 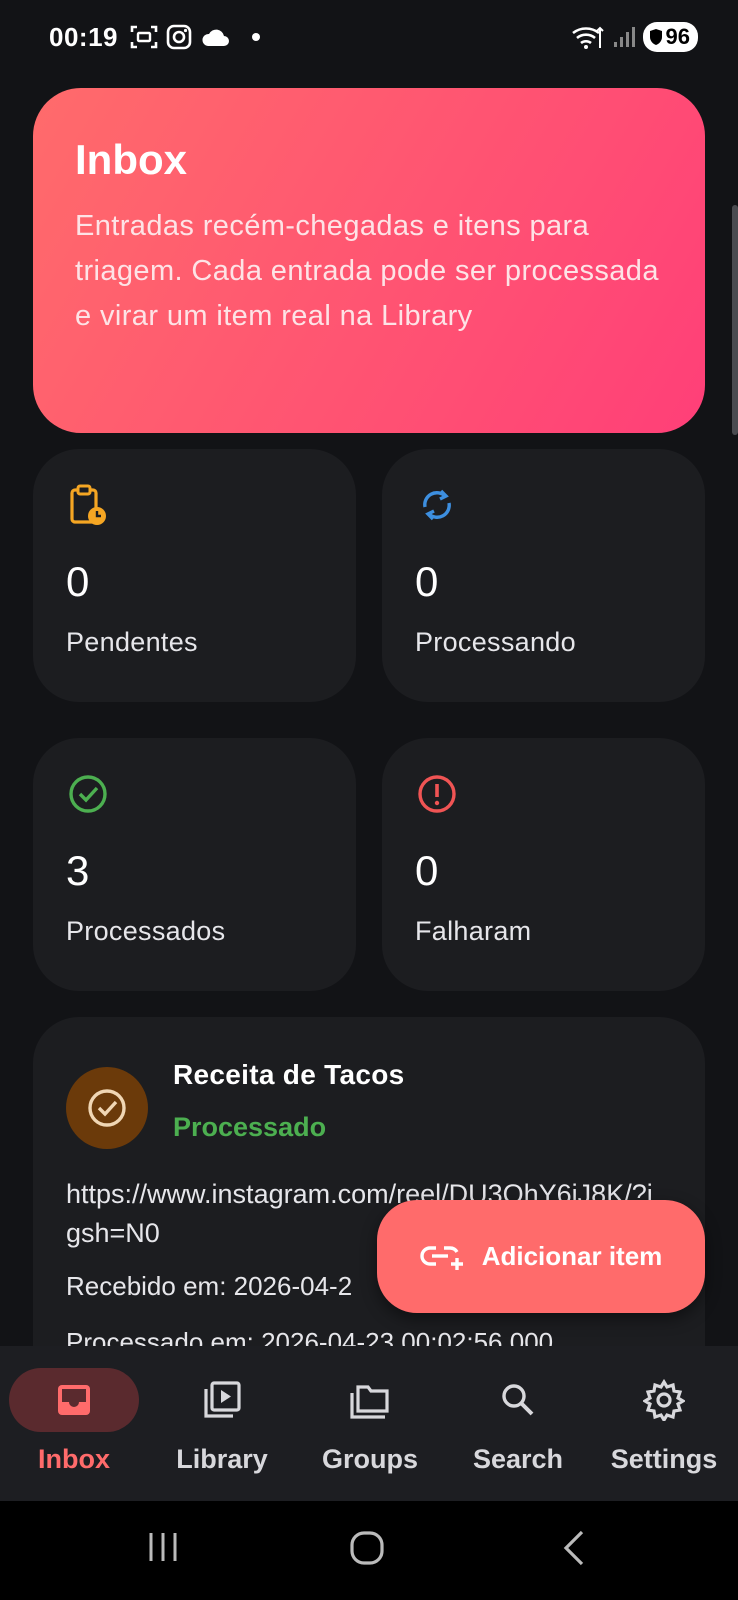 I want to click on stat-label: Pendentes, so click(x=132, y=642).